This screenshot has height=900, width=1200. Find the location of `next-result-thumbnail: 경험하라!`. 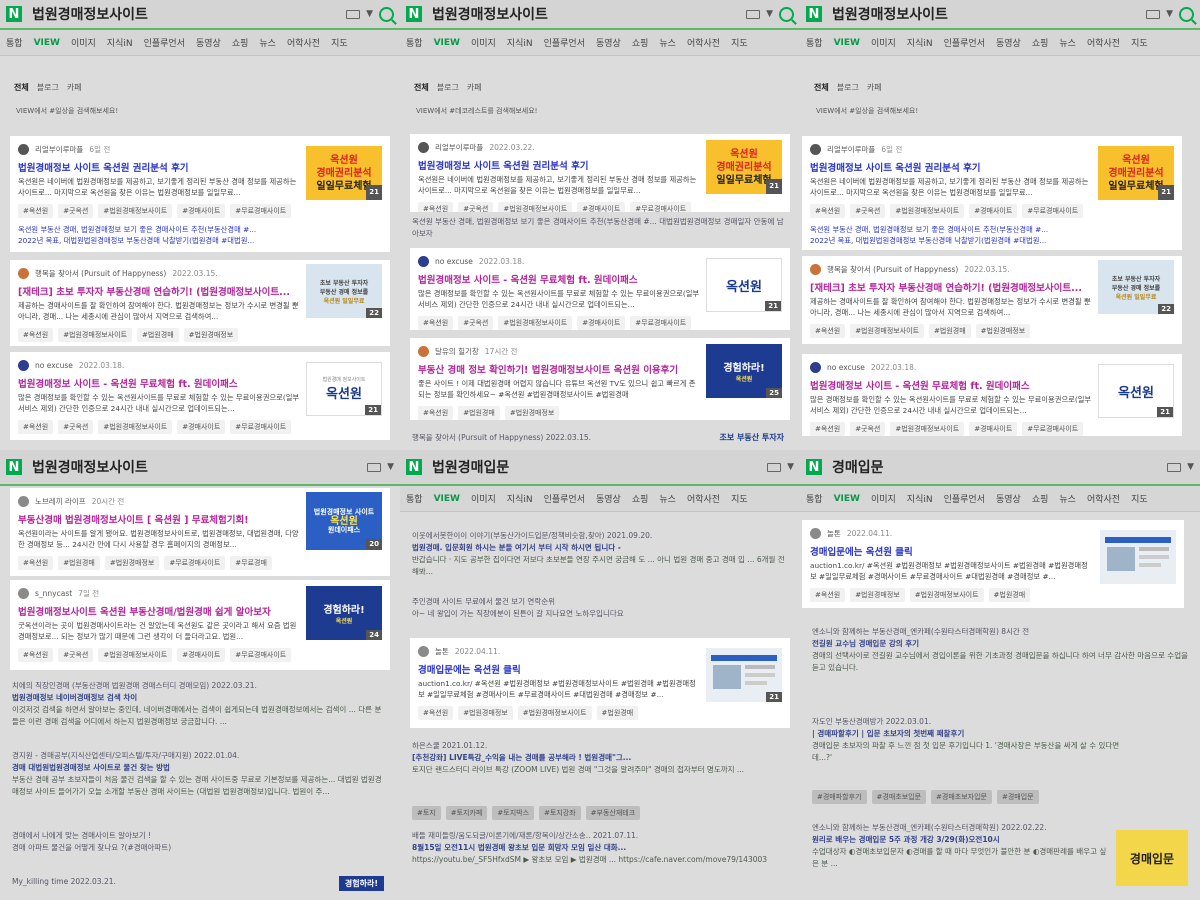

next-result-thumbnail: 경험하라! is located at coordinates (361, 883).